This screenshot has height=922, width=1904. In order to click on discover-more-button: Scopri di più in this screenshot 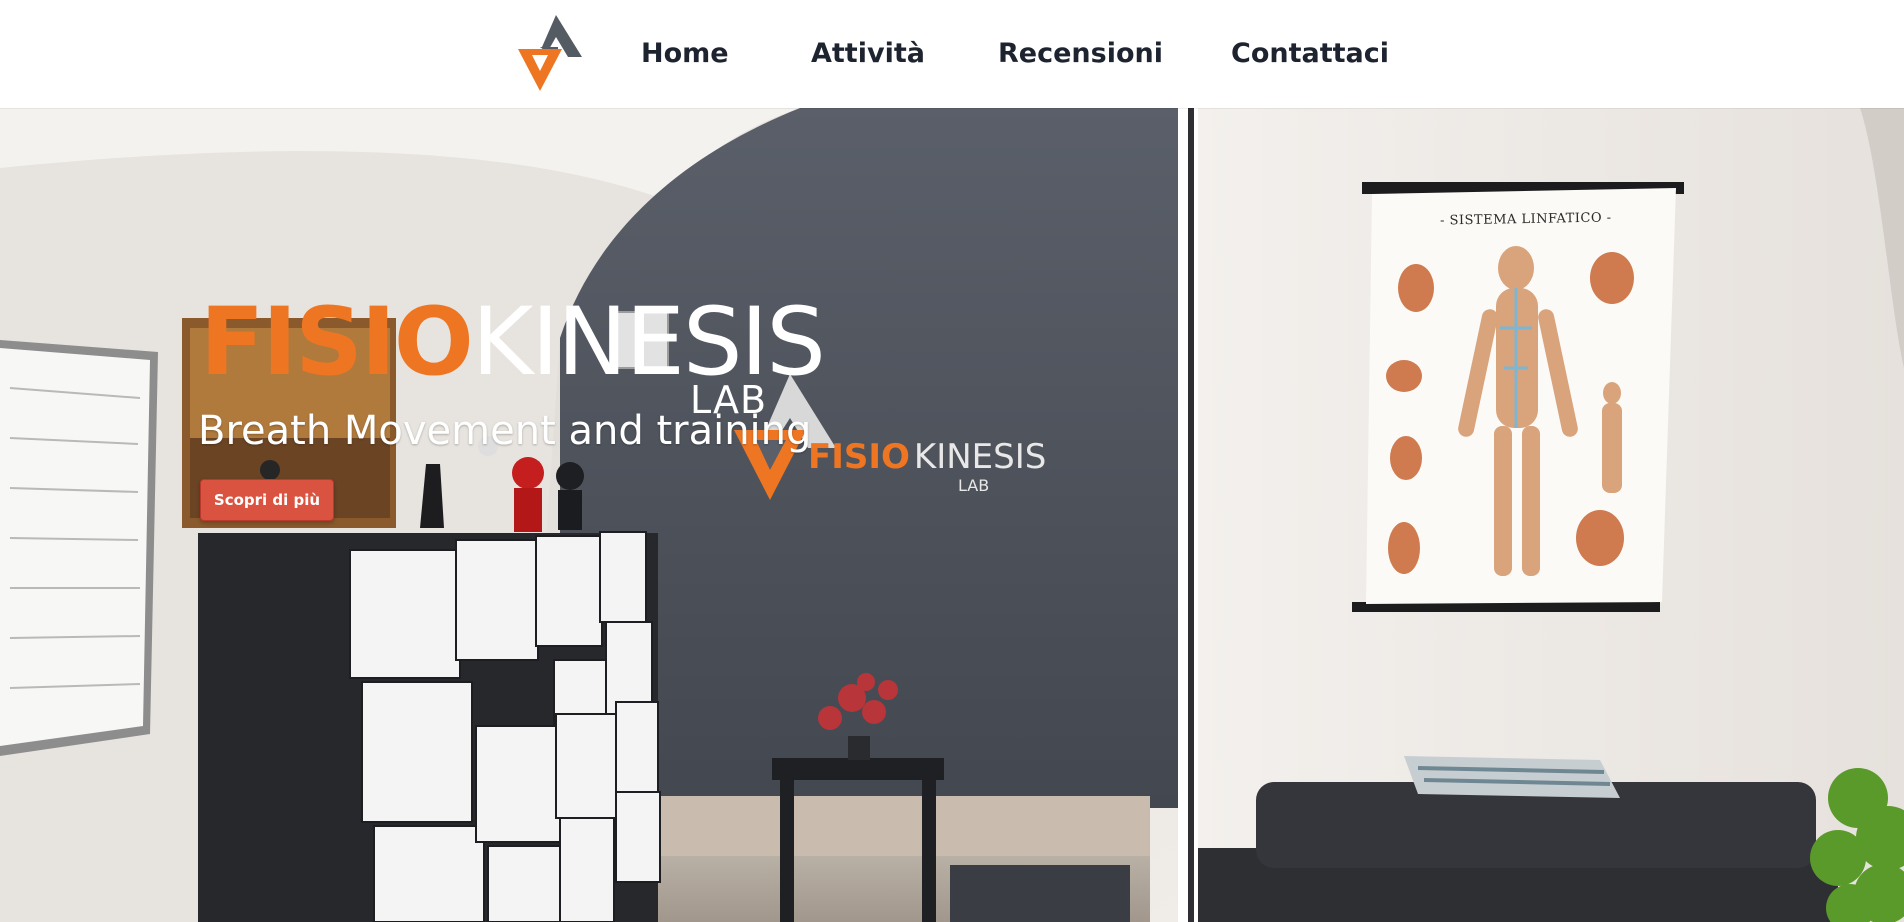, I will do `click(267, 500)`.